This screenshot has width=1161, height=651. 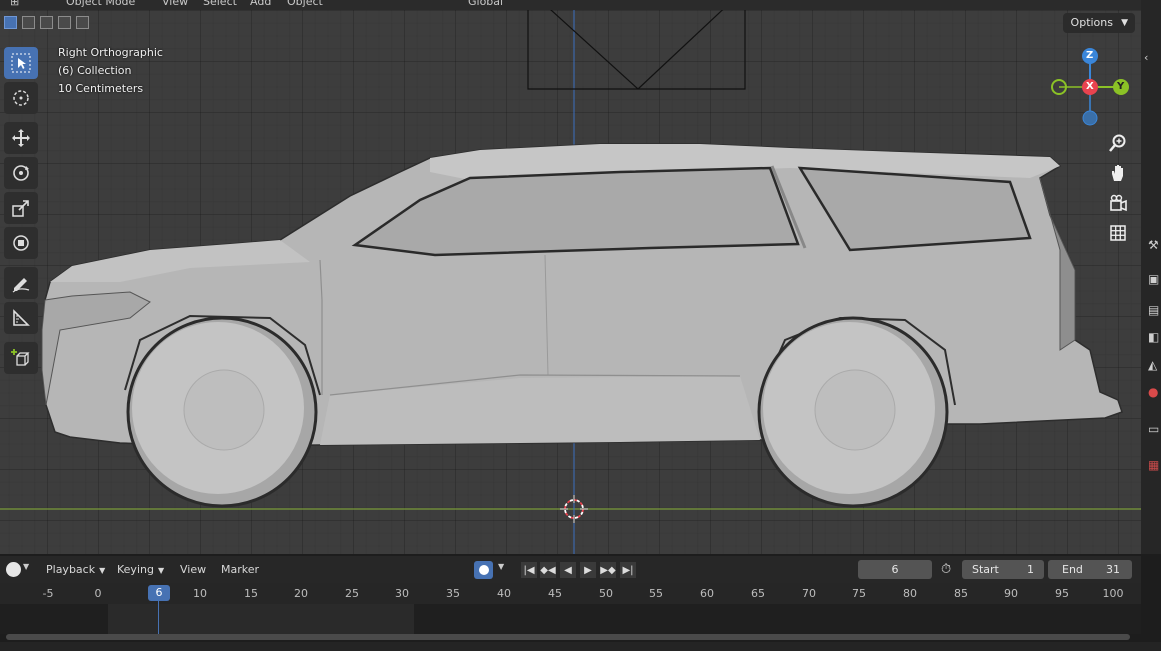 I want to click on ruler-icon, so click(x=21, y=317).